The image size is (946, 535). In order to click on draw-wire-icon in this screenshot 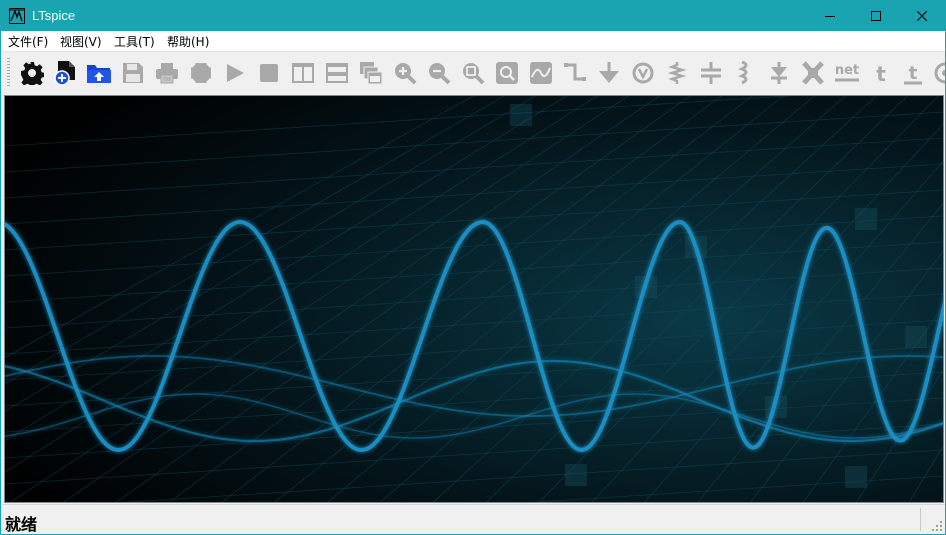, I will do `click(575, 72)`.